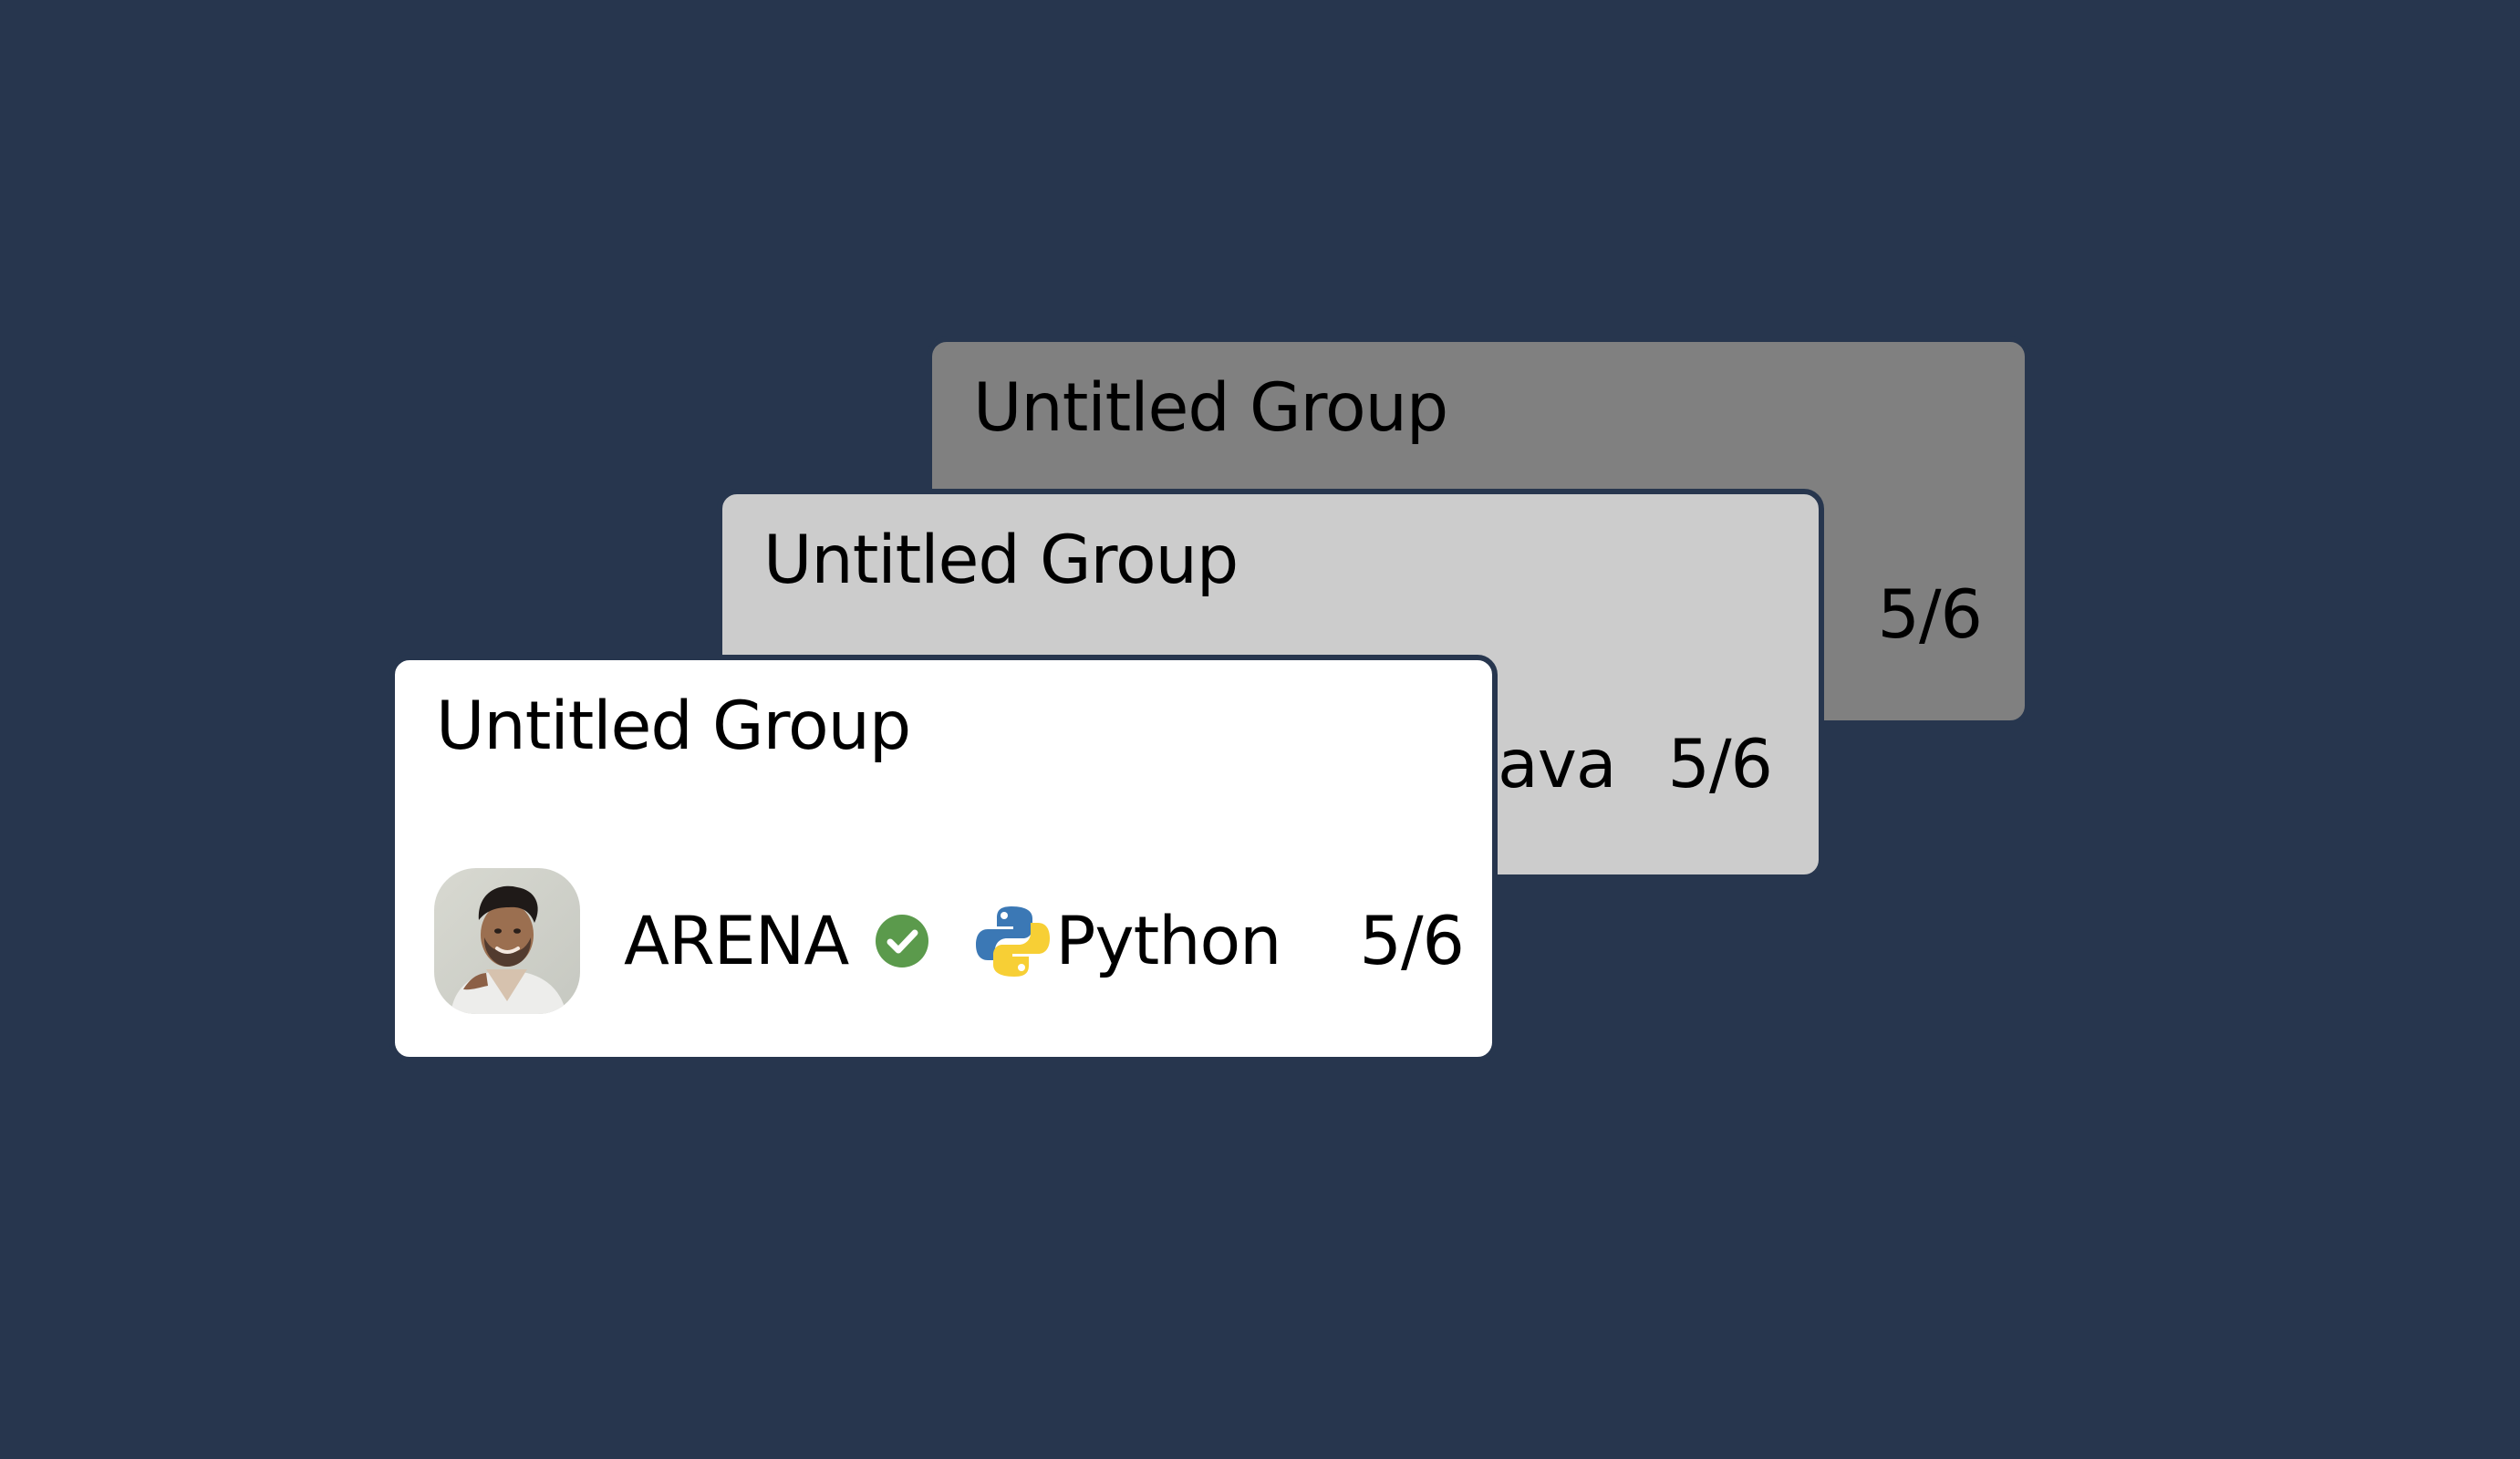  Describe the element at coordinates (1558, 764) in the screenshot. I see `language-label: ava` at that location.